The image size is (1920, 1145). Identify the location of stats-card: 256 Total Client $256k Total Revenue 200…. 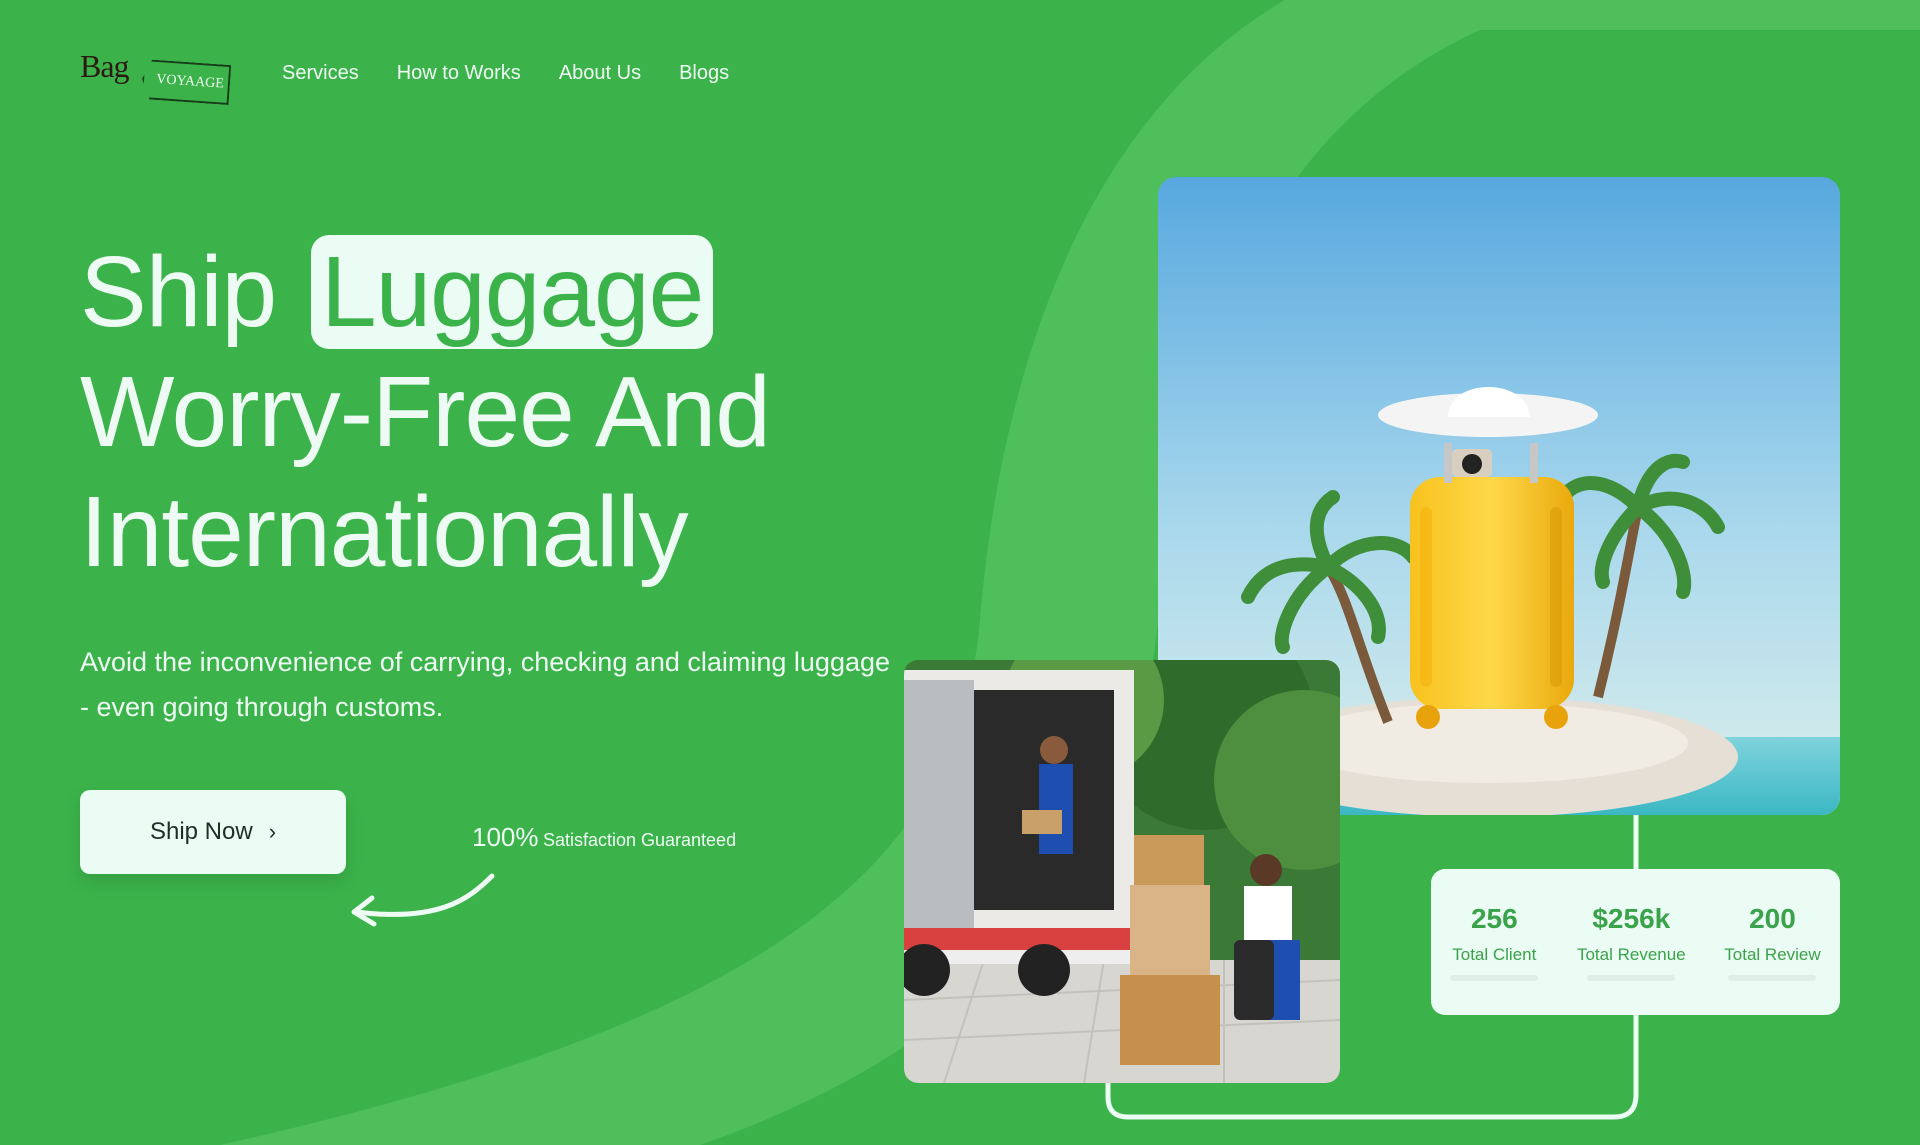
(1635, 942).